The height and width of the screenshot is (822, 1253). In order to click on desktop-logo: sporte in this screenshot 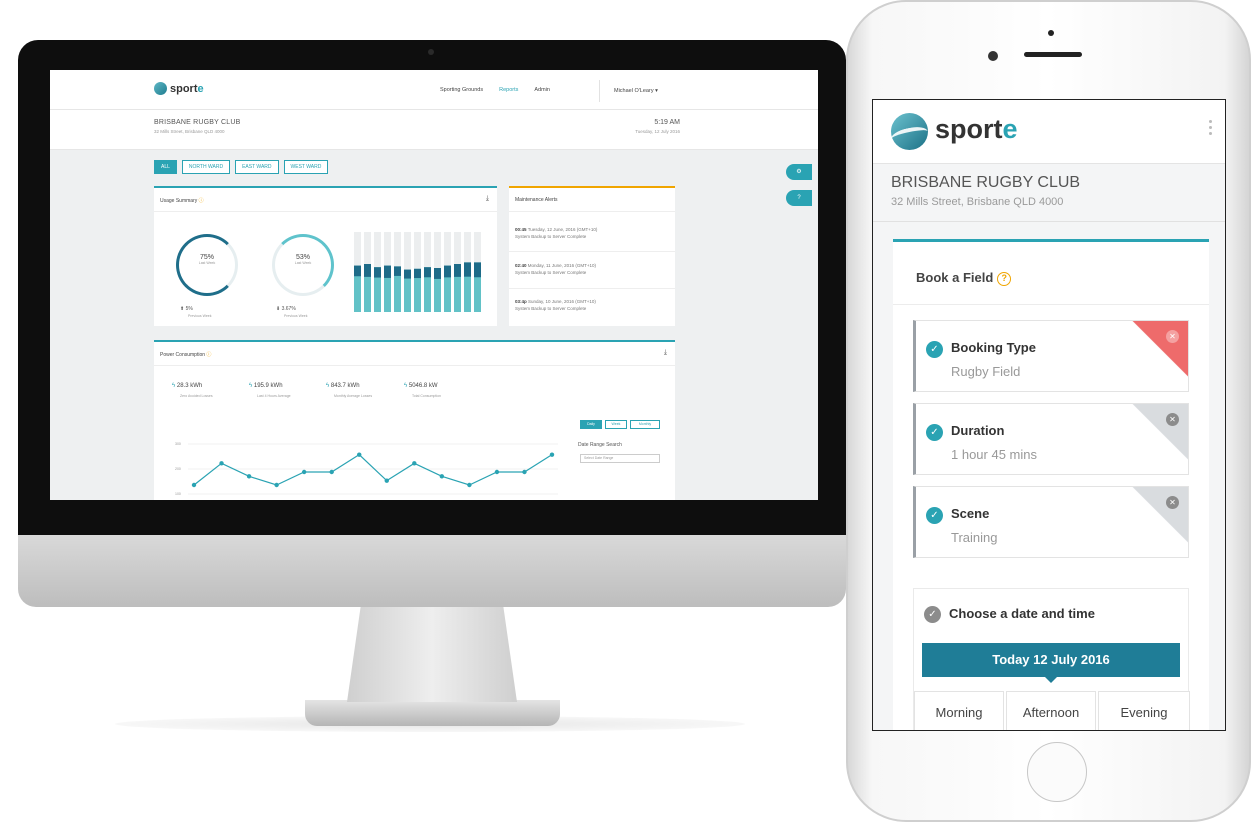, I will do `click(179, 88)`.